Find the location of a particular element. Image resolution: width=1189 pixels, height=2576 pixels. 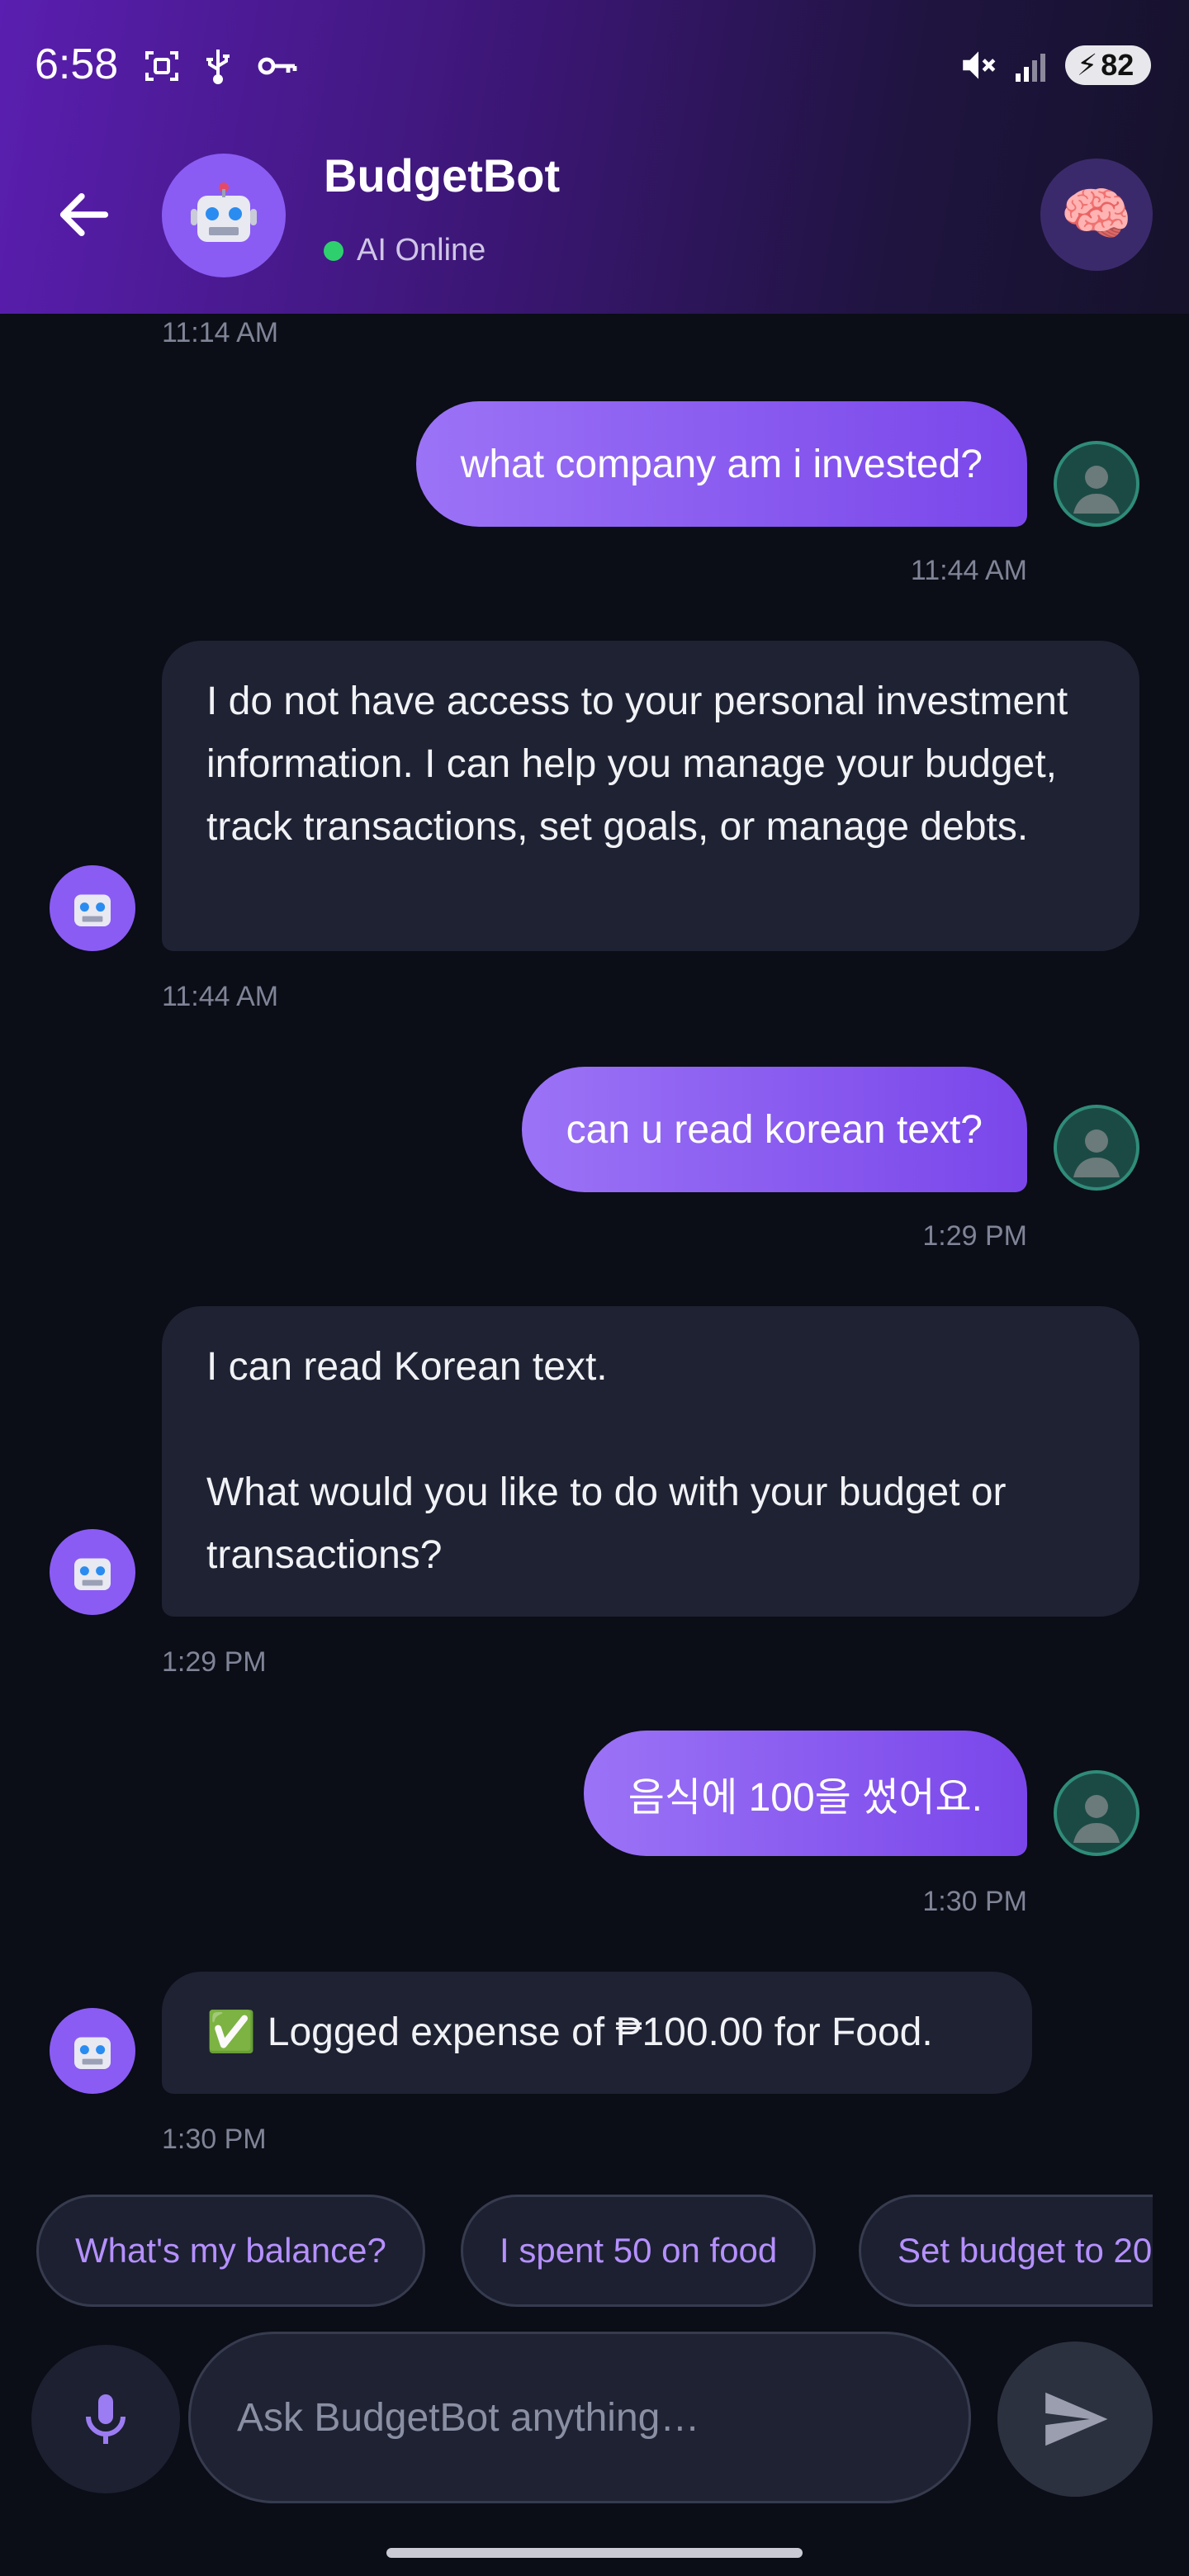

bot-message-line: I can read Korean text. is located at coordinates (407, 1367).